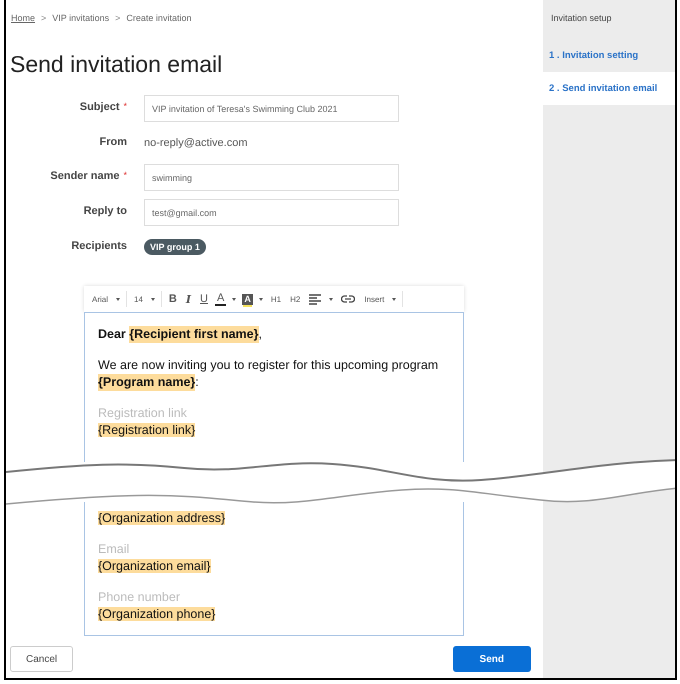 The height and width of the screenshot is (684, 680). What do you see at coordinates (581, 18) in the screenshot?
I see `sidebar-heading: Invitation setup` at bounding box center [581, 18].